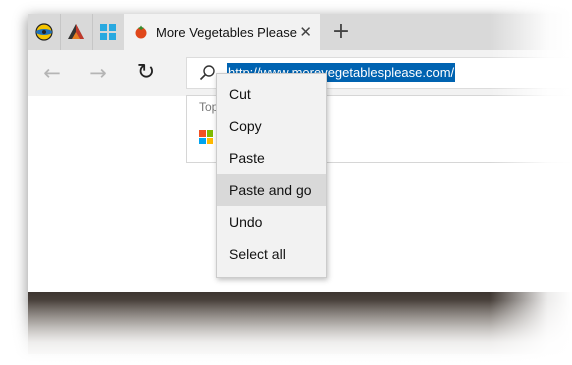 This screenshot has width=572, height=365. I want to click on tab-strip: More Vegetables Please ✕ +, so click(300, 32).